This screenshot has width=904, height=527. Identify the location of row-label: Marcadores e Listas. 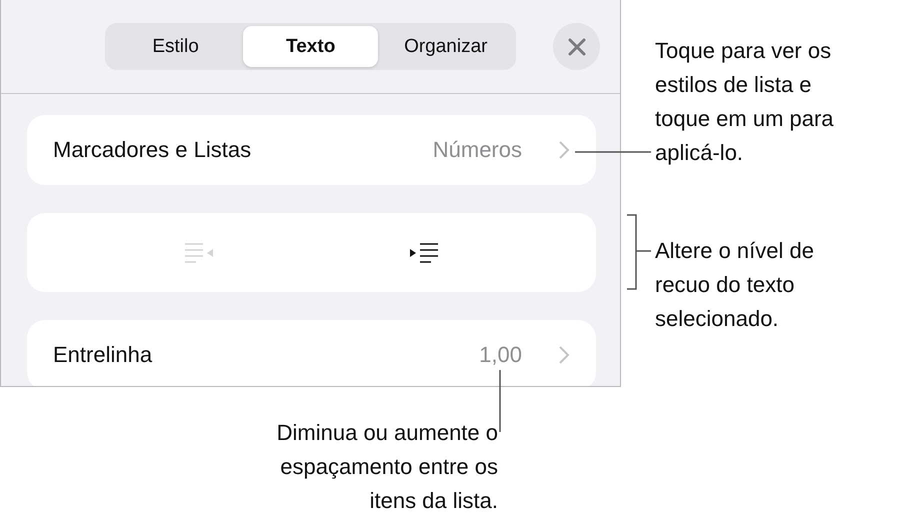
(152, 150).